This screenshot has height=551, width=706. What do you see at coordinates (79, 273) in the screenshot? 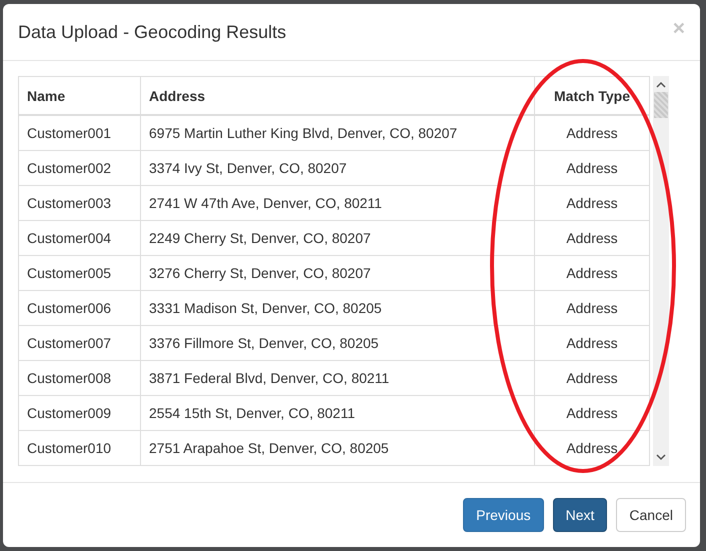
I see `table-cell: Customer005` at bounding box center [79, 273].